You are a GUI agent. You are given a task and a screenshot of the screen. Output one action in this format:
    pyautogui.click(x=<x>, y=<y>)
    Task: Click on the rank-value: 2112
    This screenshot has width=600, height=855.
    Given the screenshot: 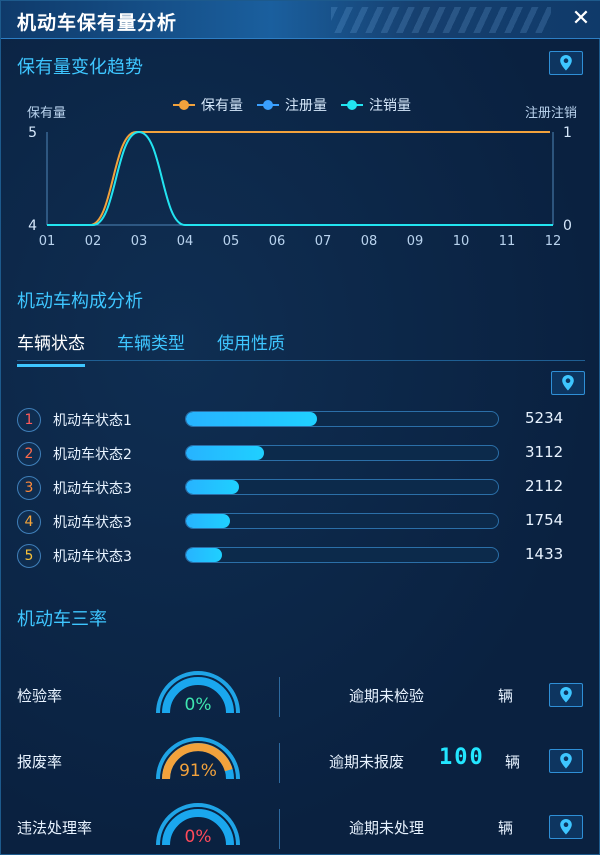 What is the action you would take?
    pyautogui.click(x=544, y=486)
    